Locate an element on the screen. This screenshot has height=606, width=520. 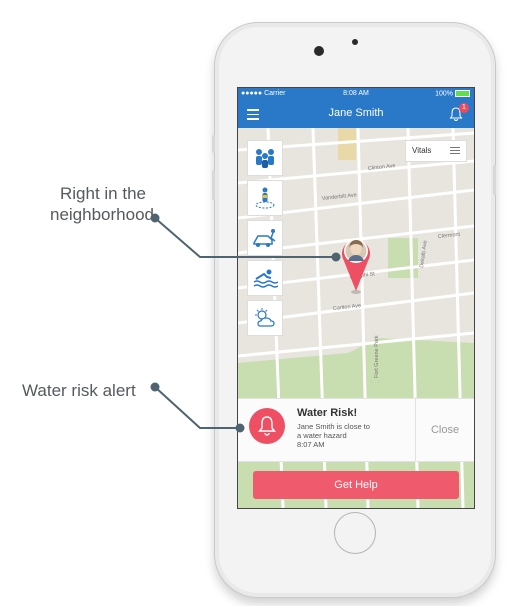
alert-bell-circle is located at coordinates (267, 426).